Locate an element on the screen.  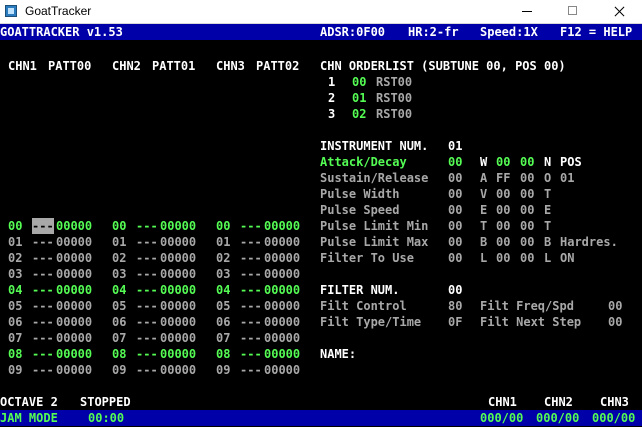
pattern-row: 01 --- 00000 01 --- 00000 01 --- 00000 is located at coordinates (321, 242).